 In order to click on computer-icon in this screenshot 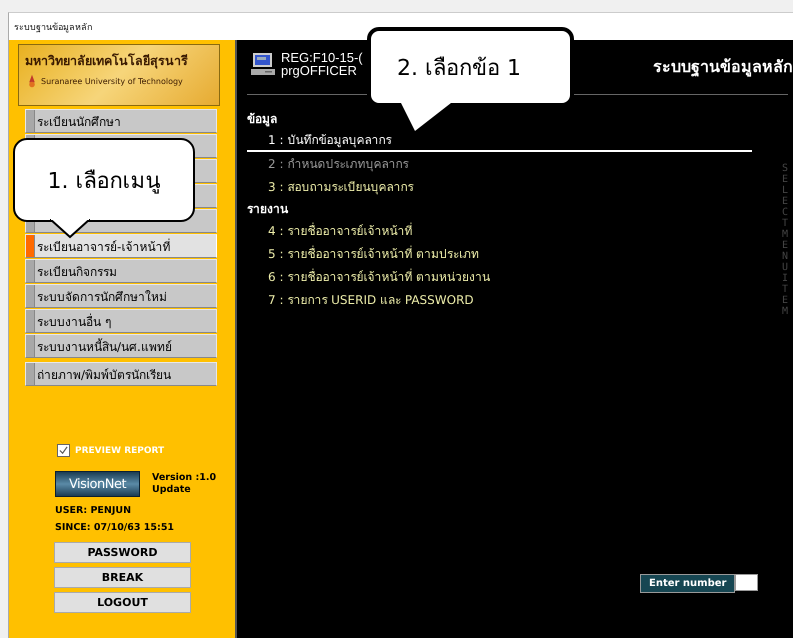, I will do `click(263, 64)`.